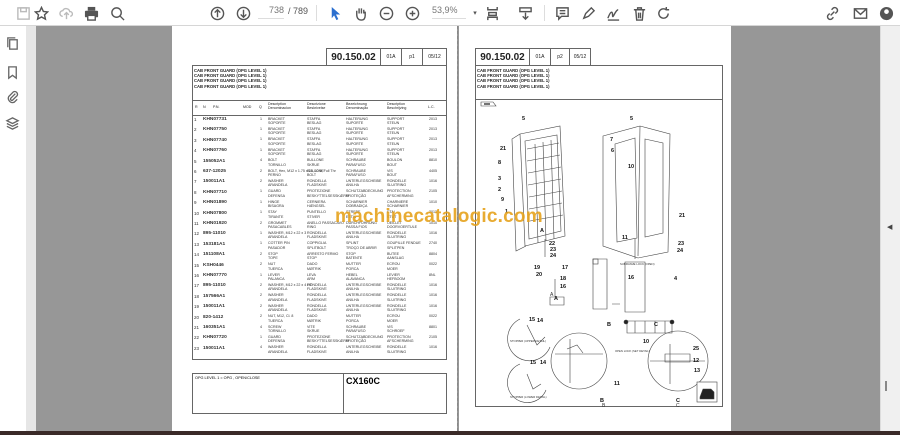  Describe the element at coordinates (886, 13) in the screenshot. I see `account-icon` at that location.